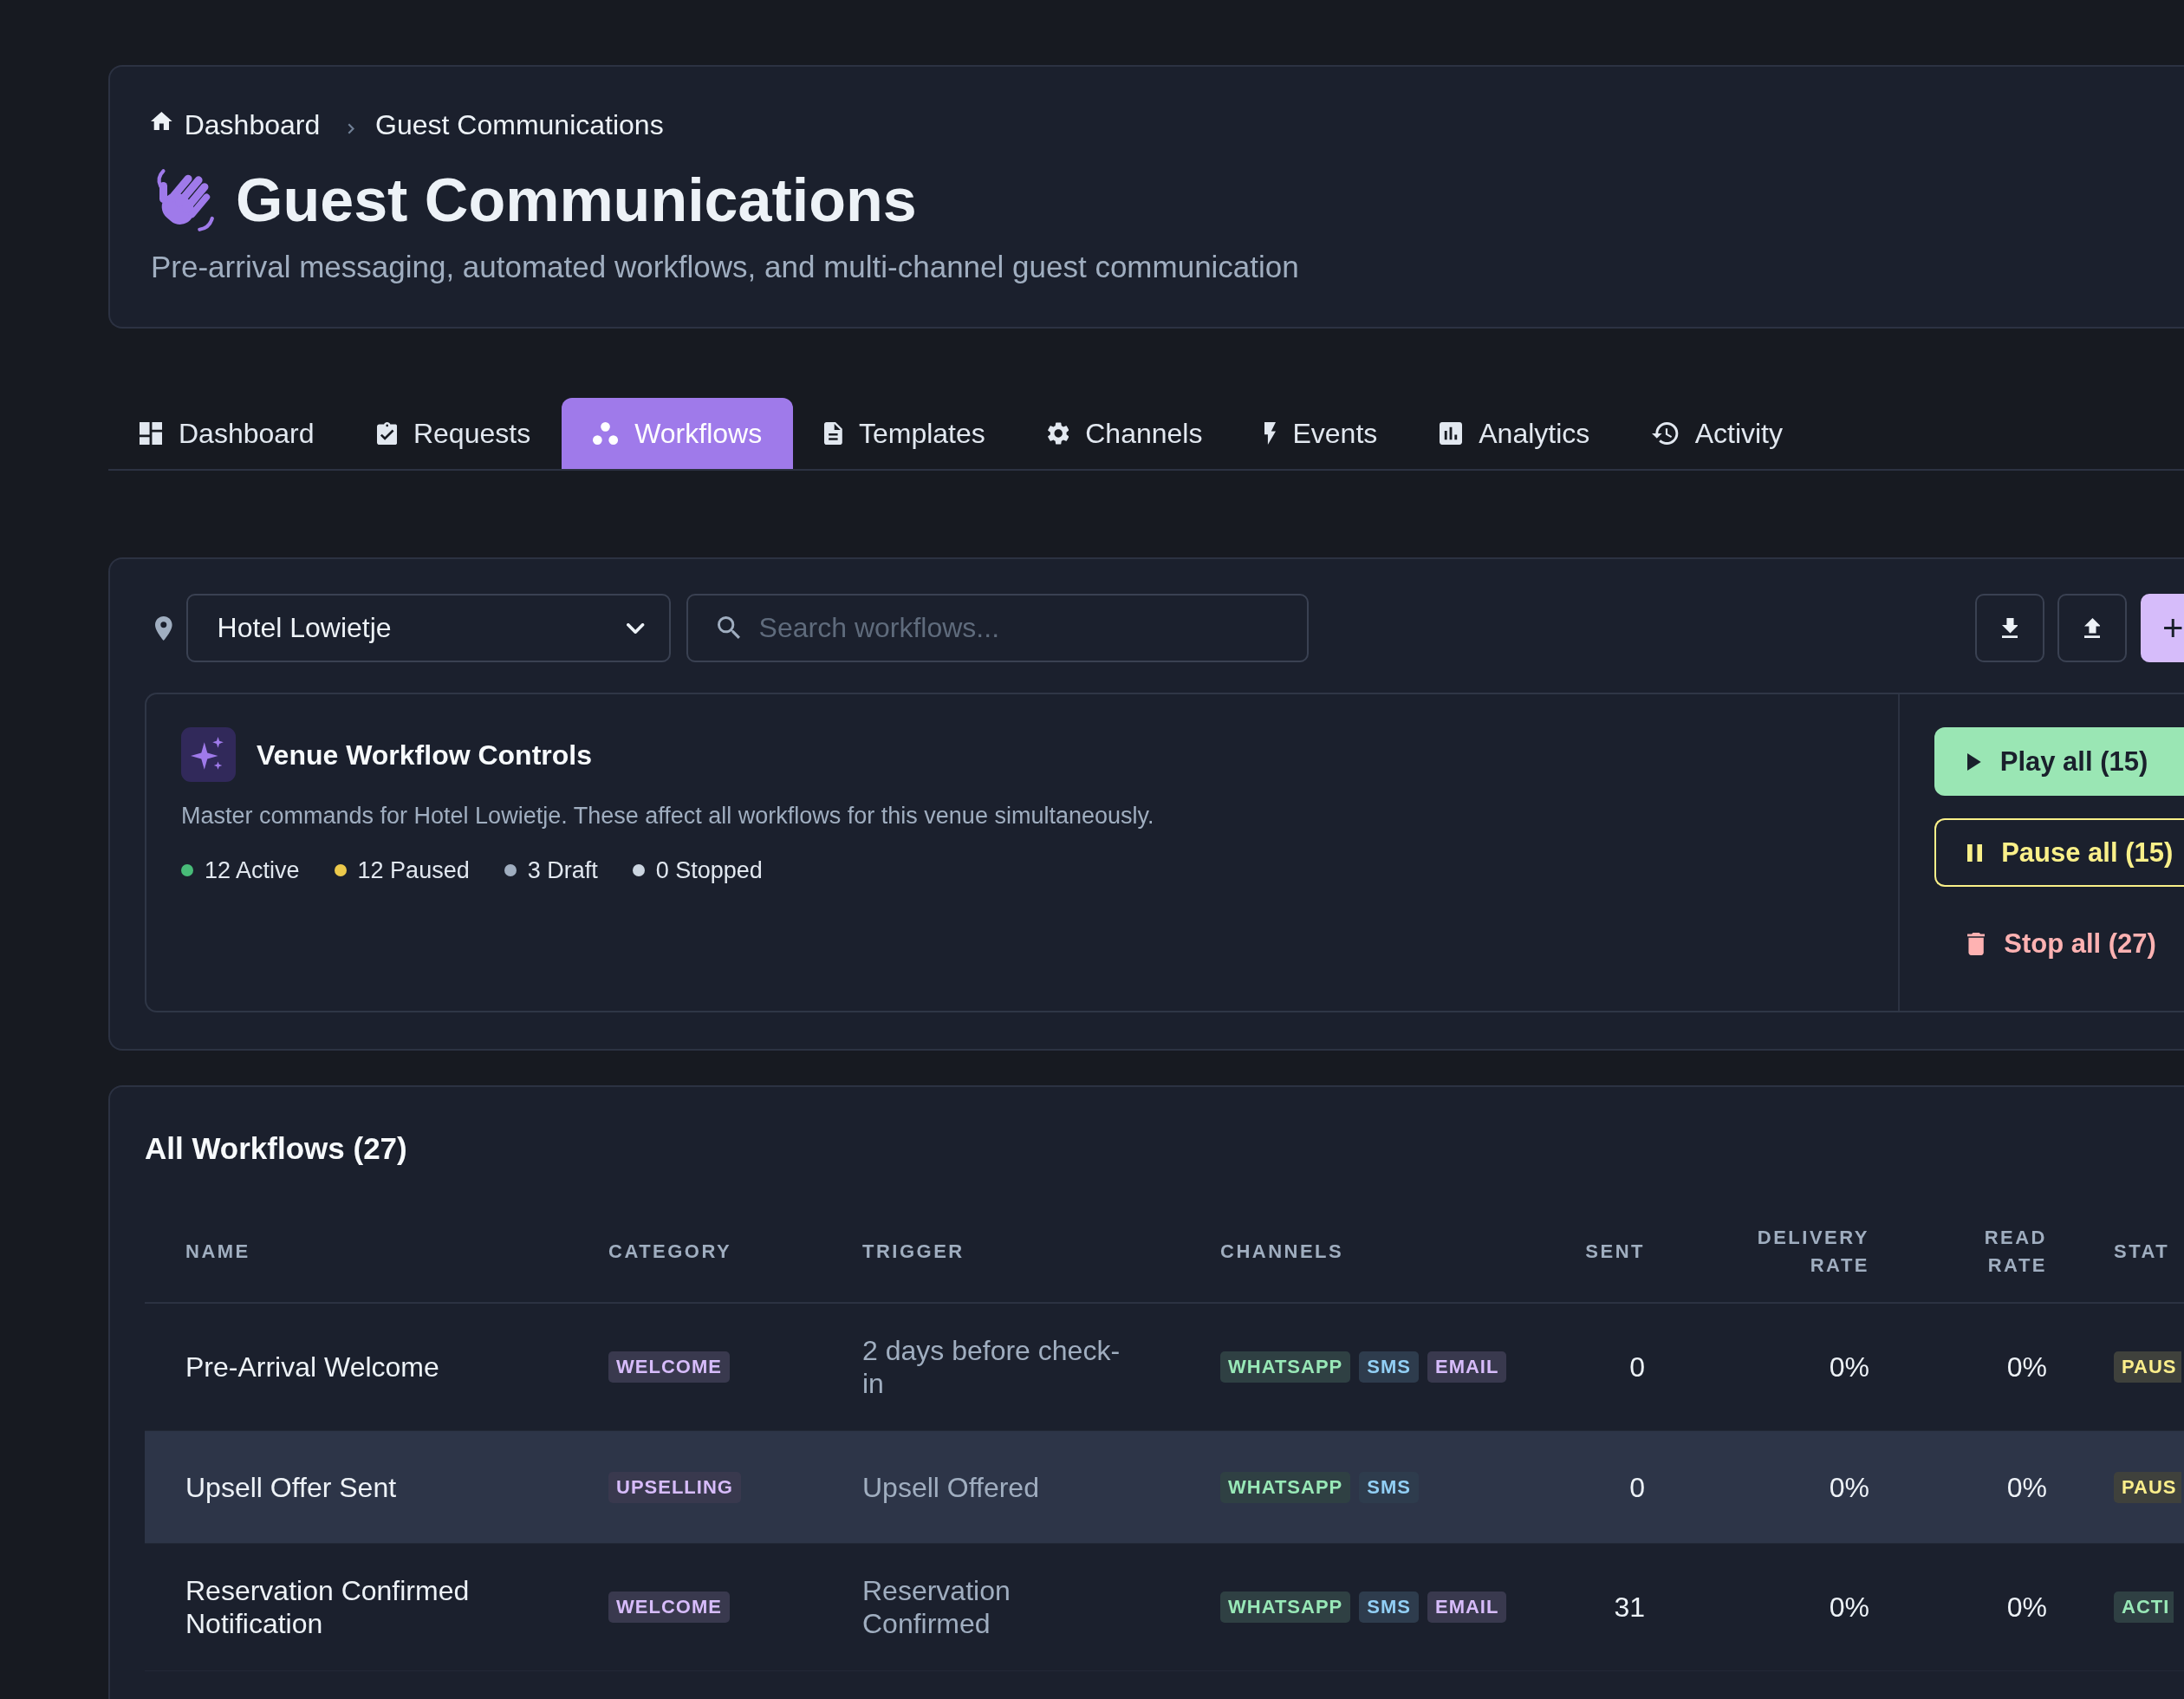  What do you see at coordinates (1629, 1607) in the screenshot?
I see `sent-count: 31` at bounding box center [1629, 1607].